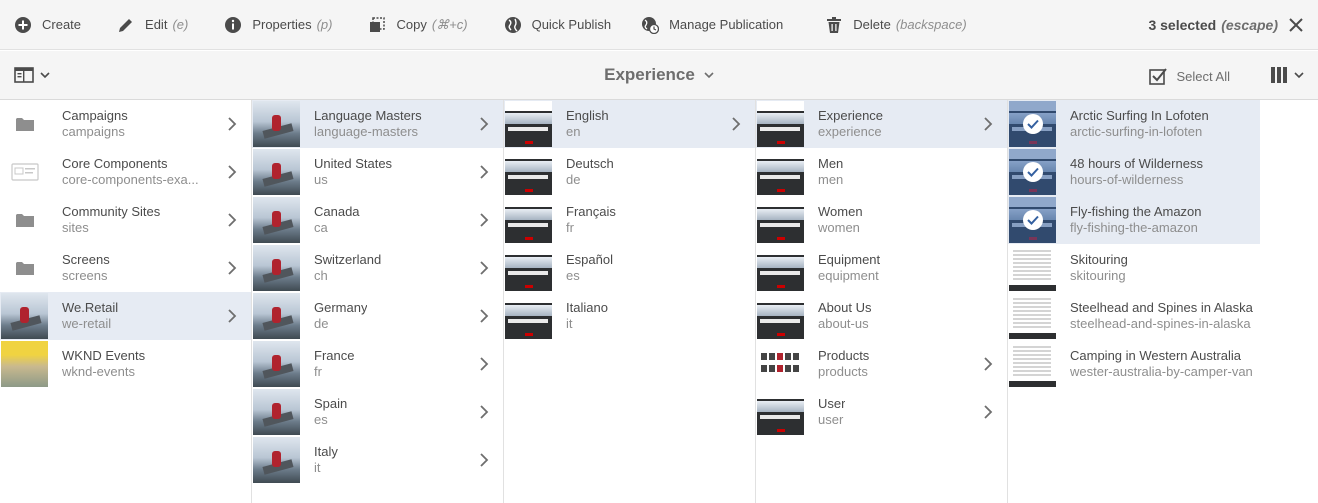  Describe the element at coordinates (353, 163) in the screenshot. I see `item-title: United States` at that location.